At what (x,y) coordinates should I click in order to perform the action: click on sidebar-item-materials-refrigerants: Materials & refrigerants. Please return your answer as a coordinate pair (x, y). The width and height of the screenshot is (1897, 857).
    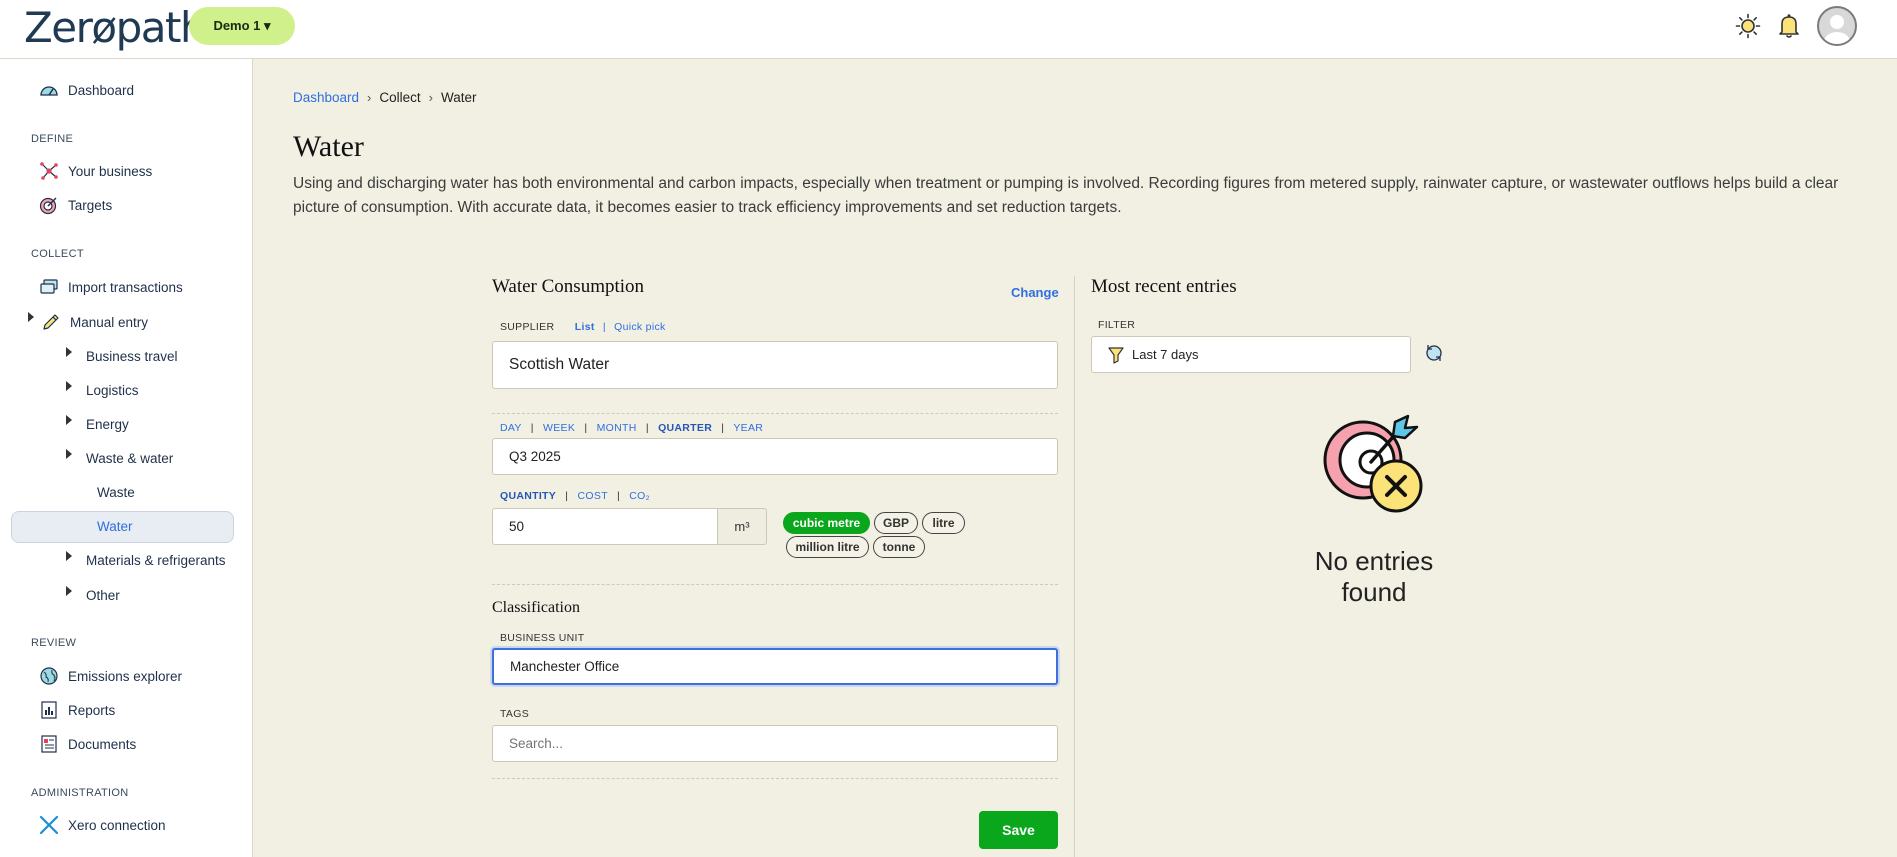
    Looking at the image, I should click on (156, 560).